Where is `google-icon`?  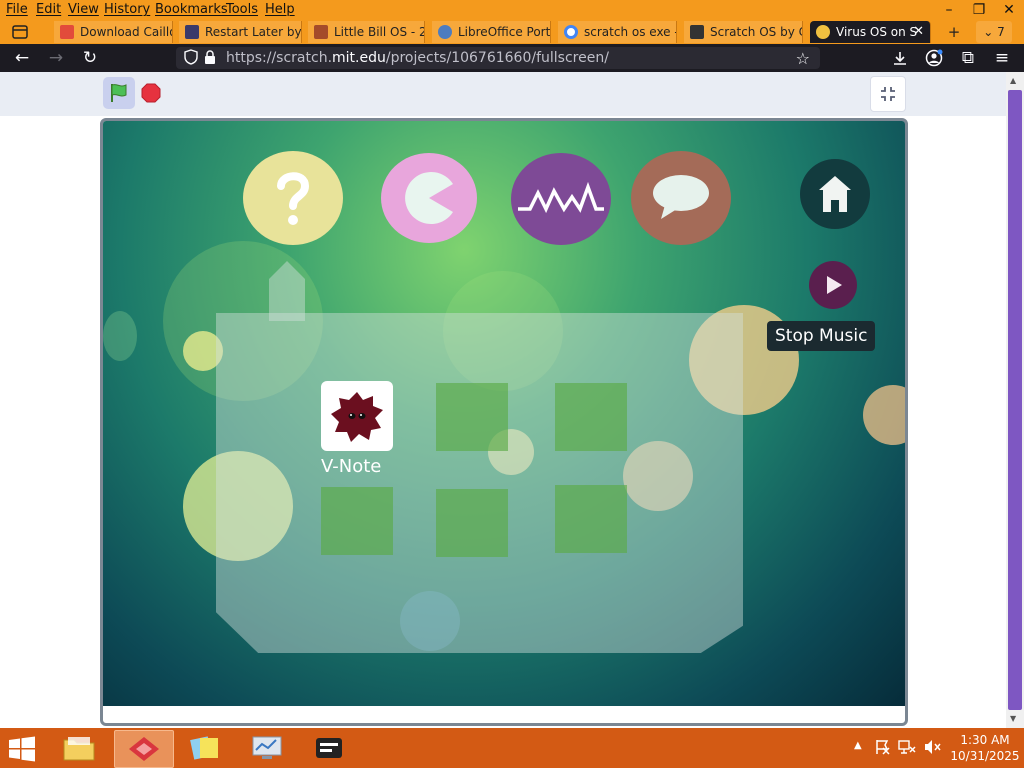 google-icon is located at coordinates (571, 32).